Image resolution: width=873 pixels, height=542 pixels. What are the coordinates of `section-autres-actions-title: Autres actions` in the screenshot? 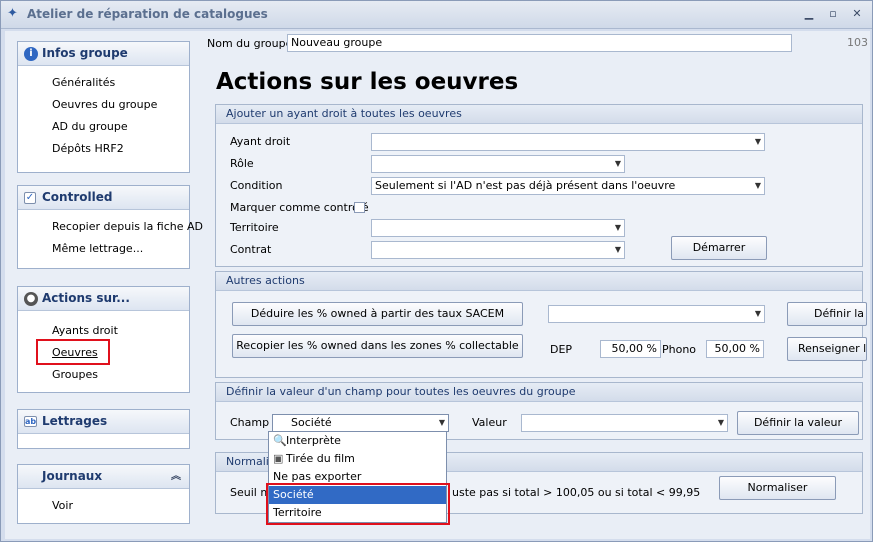 It's located at (539, 281).